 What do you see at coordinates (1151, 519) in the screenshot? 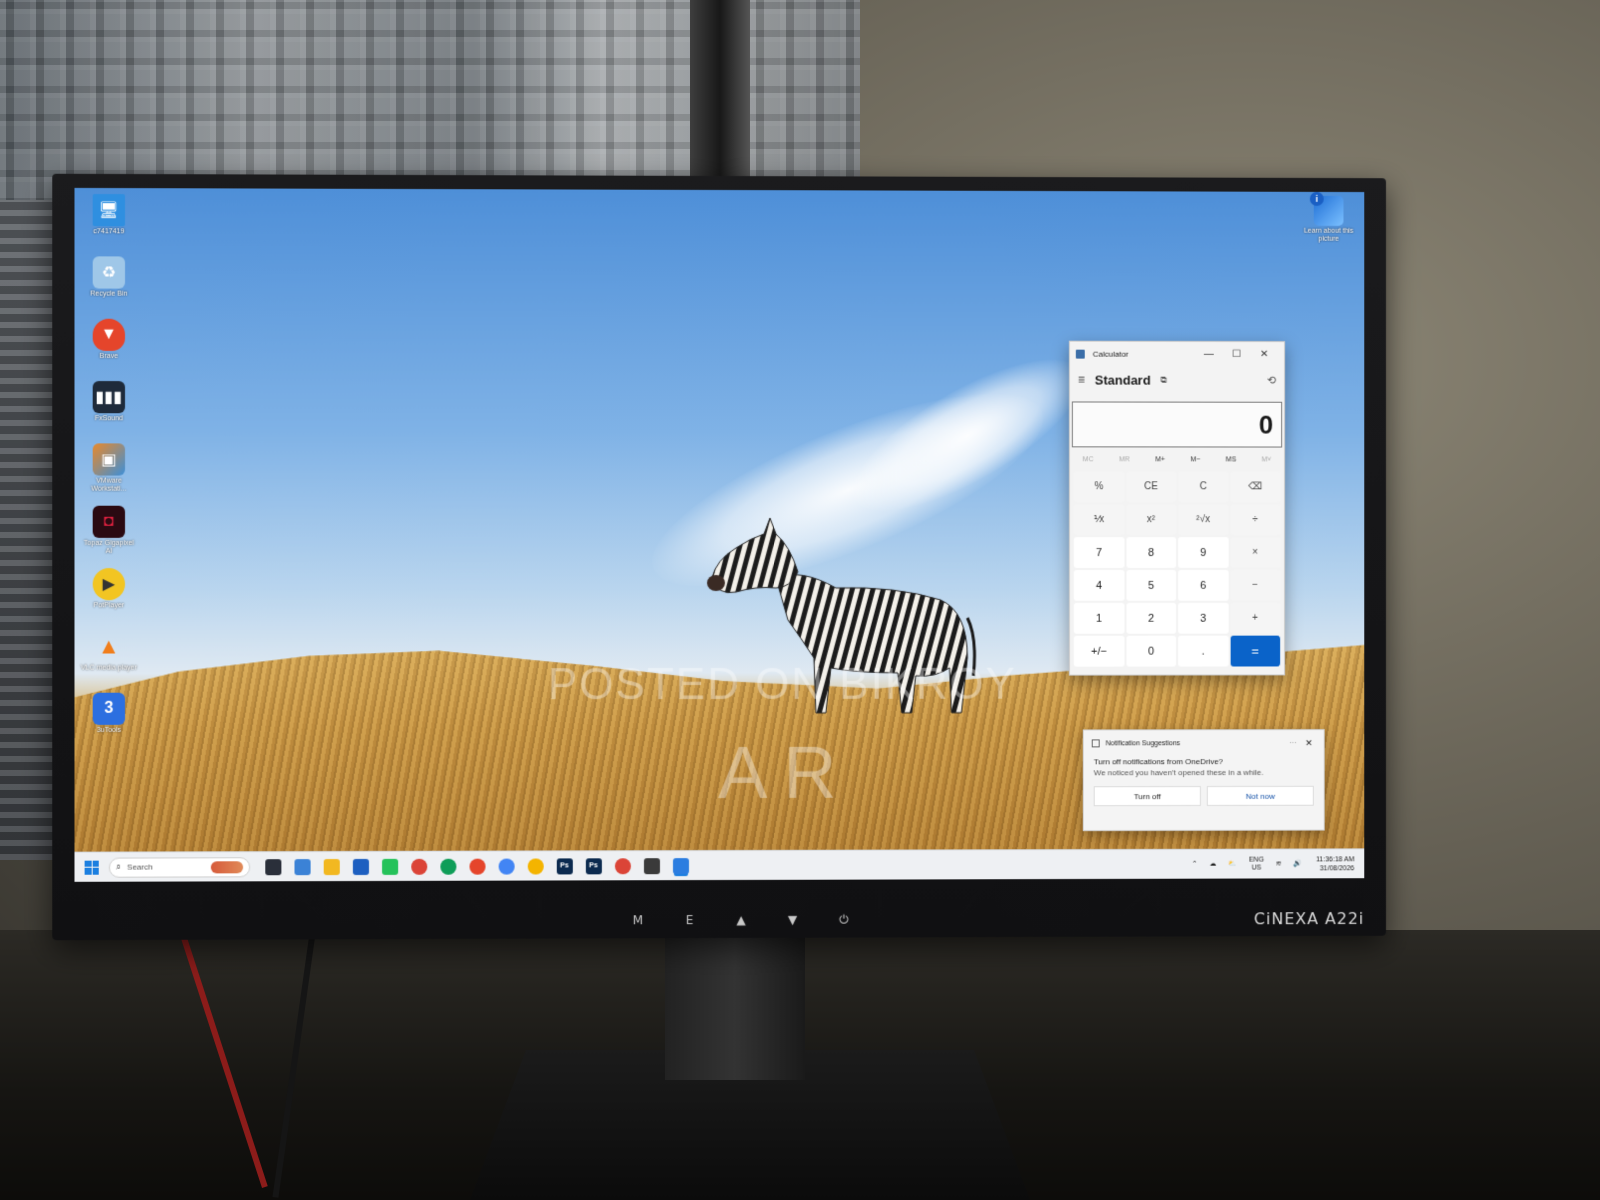
I see `key-square: x²` at bounding box center [1151, 519].